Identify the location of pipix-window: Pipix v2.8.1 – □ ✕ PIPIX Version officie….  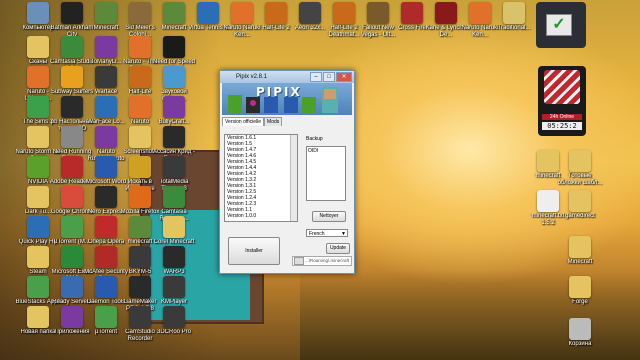
(287, 172).